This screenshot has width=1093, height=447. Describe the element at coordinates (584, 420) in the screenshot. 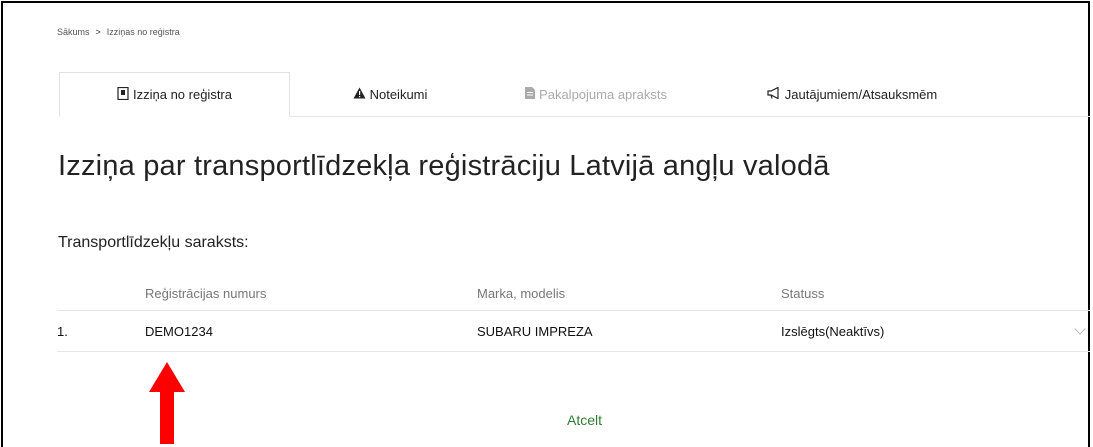

I see `cancel-button: Atcelt` at that location.